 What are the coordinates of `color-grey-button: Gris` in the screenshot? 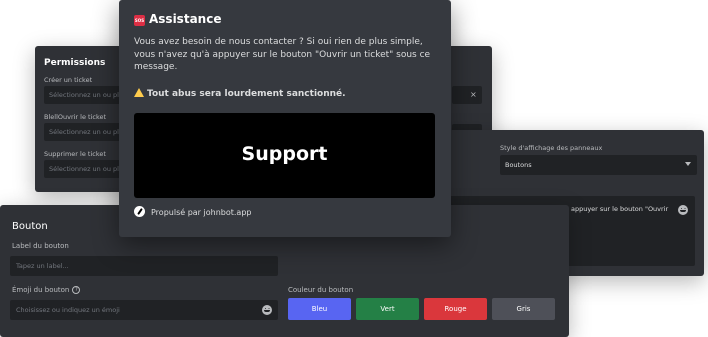 It's located at (523, 309).